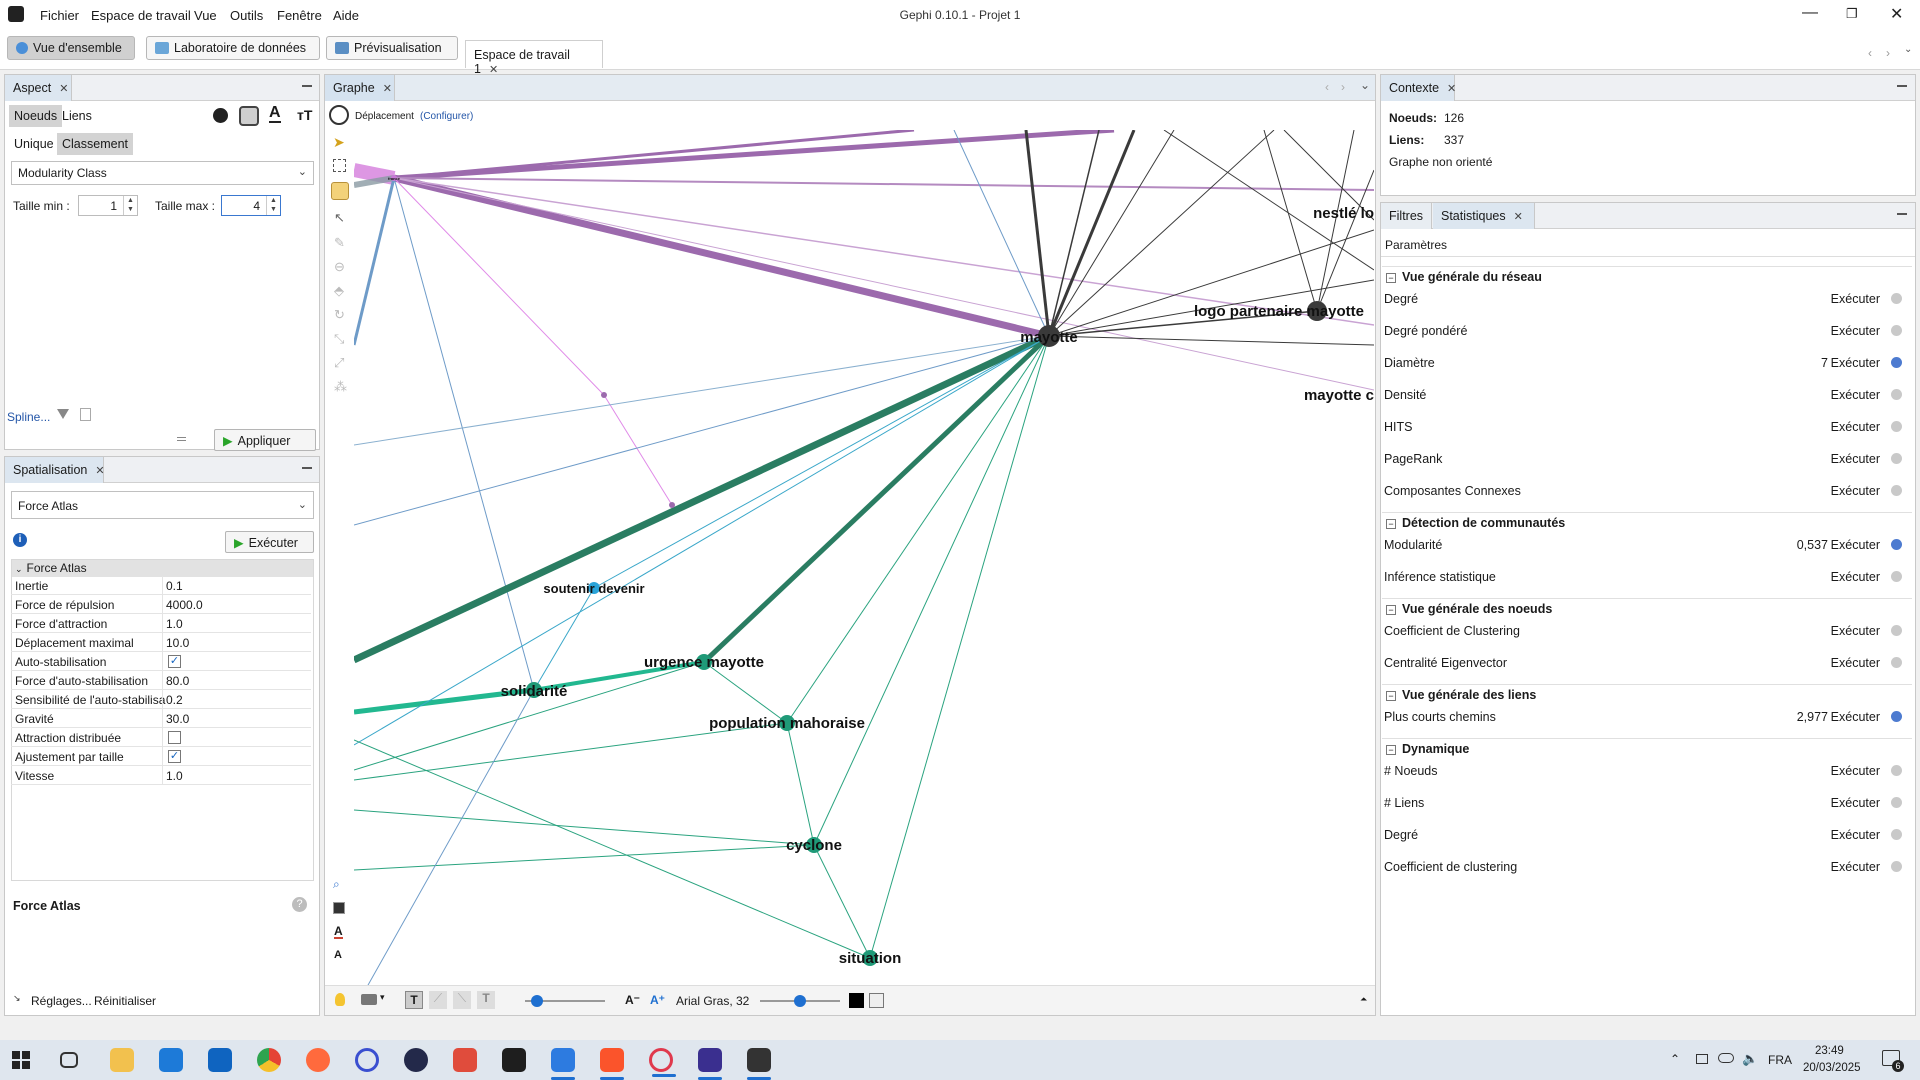  What do you see at coordinates (338, 955) in the screenshot?
I see `label-size-icon: A` at bounding box center [338, 955].